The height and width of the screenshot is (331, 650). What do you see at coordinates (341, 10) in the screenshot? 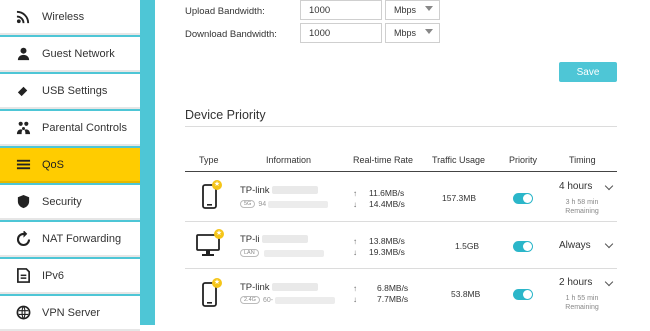
I see `upload-bandwidth-input` at bounding box center [341, 10].